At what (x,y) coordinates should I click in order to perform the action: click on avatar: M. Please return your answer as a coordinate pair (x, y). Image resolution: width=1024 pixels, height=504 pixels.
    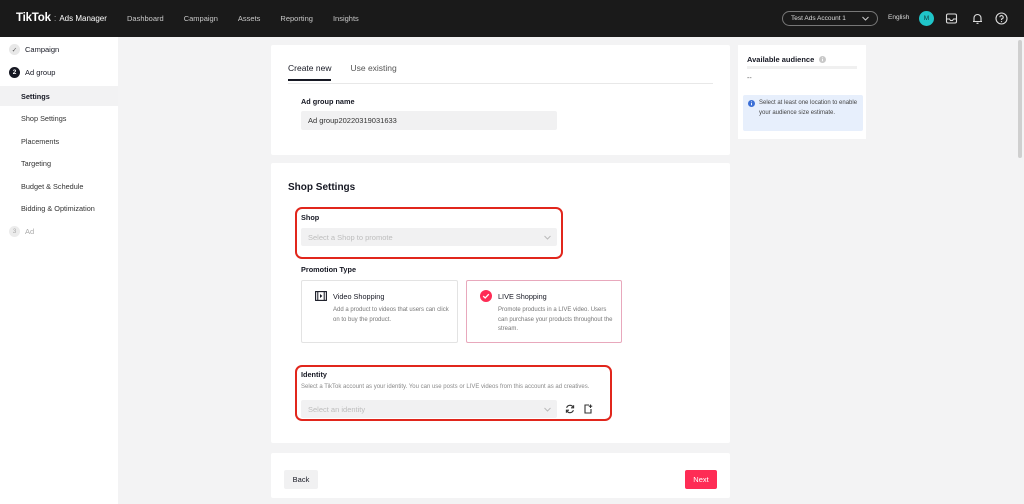
    Looking at the image, I should click on (926, 18).